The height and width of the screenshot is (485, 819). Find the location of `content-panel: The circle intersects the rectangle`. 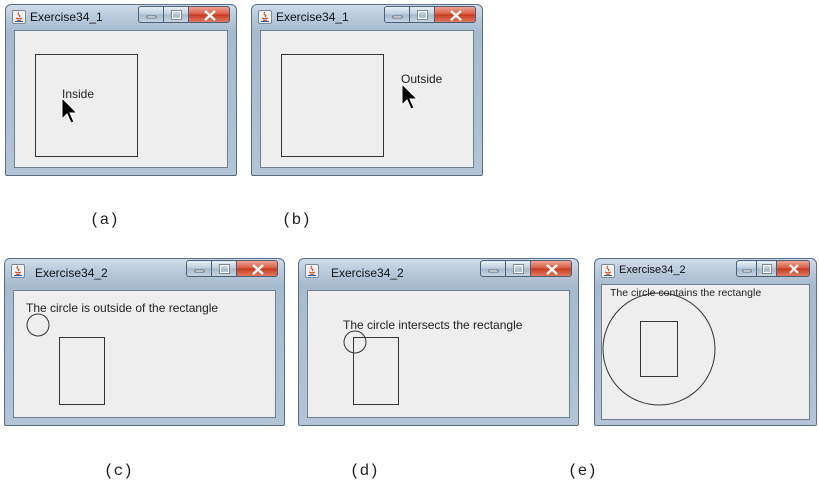

content-panel: The circle intersects the rectangle is located at coordinates (438, 354).